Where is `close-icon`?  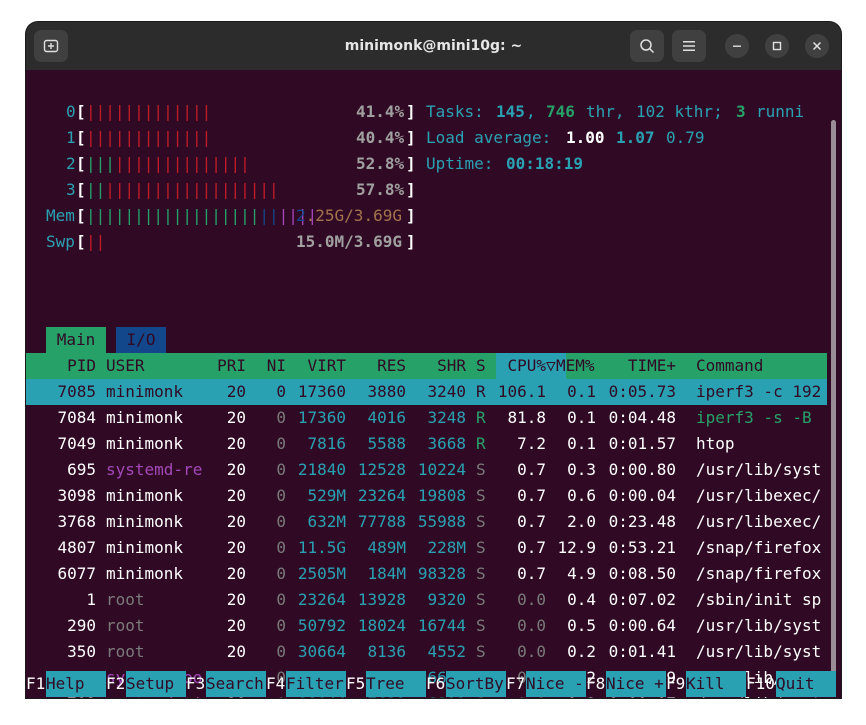 close-icon is located at coordinates (817, 46).